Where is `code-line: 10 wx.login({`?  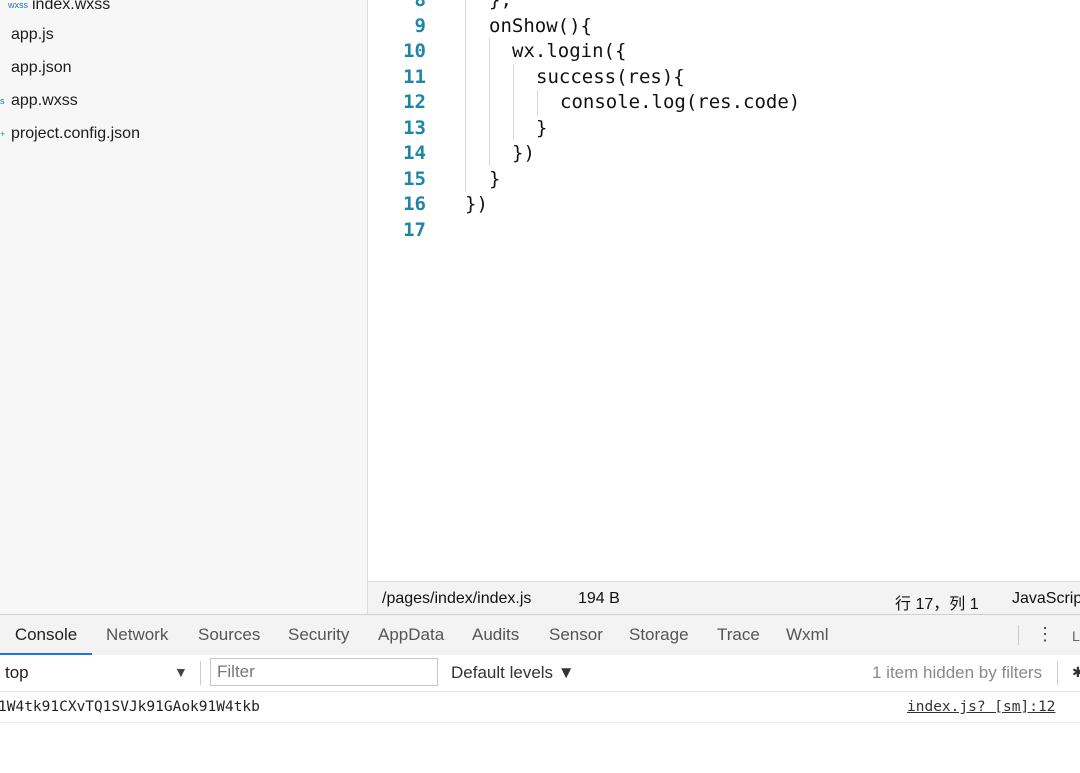 code-line: 10 wx.login({ is located at coordinates (497, 50).